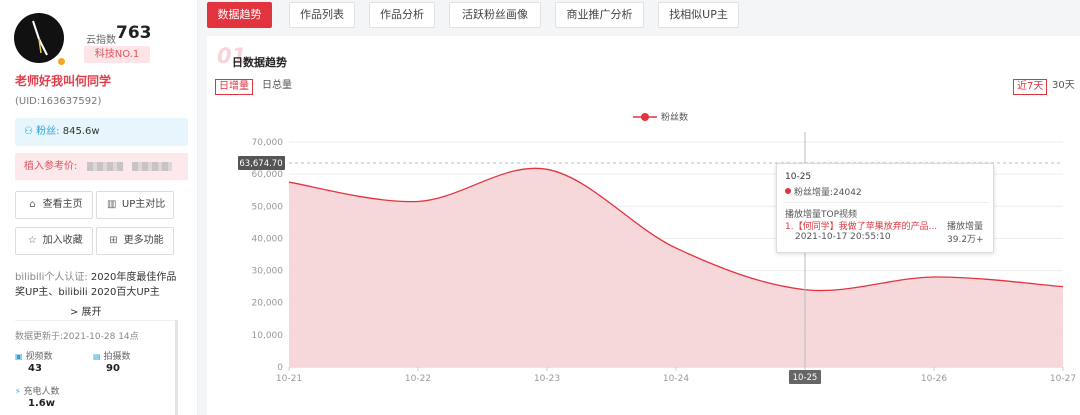 This screenshot has height=415, width=1080. I want to click on shoot-count-label: ▤ 拍摄数, so click(112, 357).